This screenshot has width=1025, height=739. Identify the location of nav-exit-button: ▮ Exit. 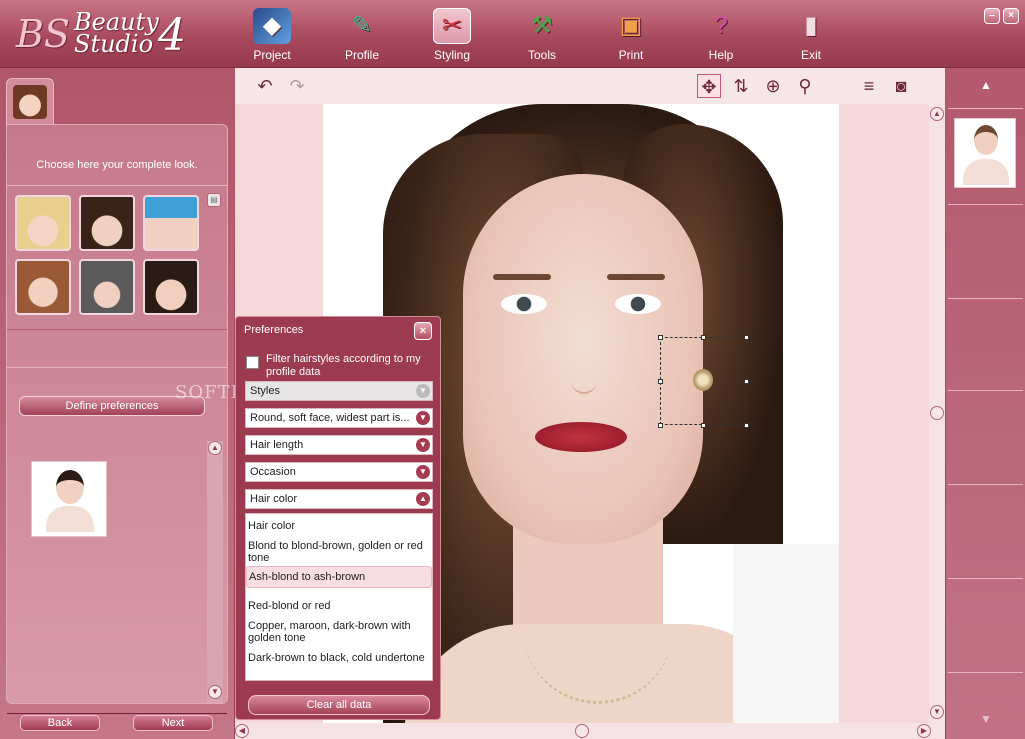
(811, 35).